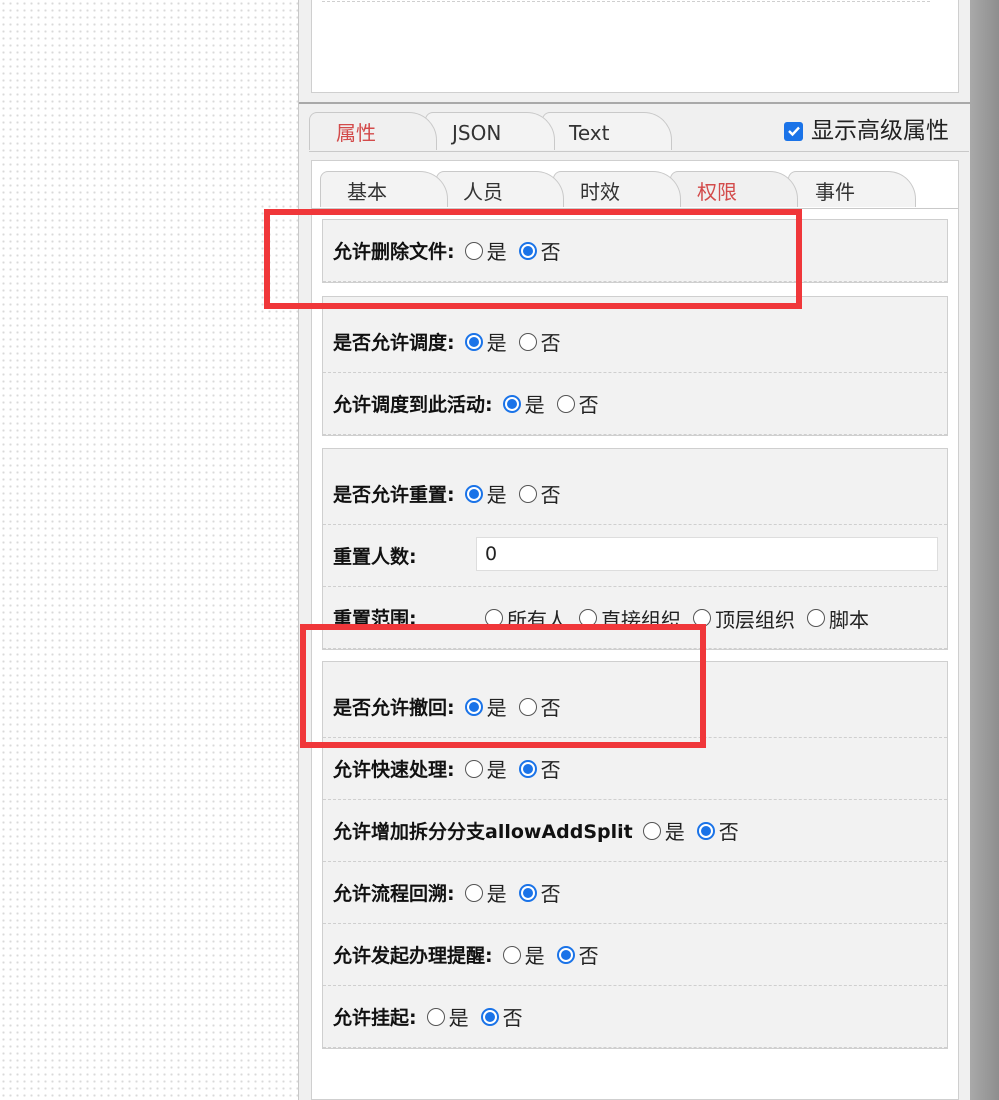 This screenshot has height=1100, width=999. What do you see at coordinates (880, 131) in the screenshot?
I see `show-advanced-label: 显示高级属性` at bounding box center [880, 131].